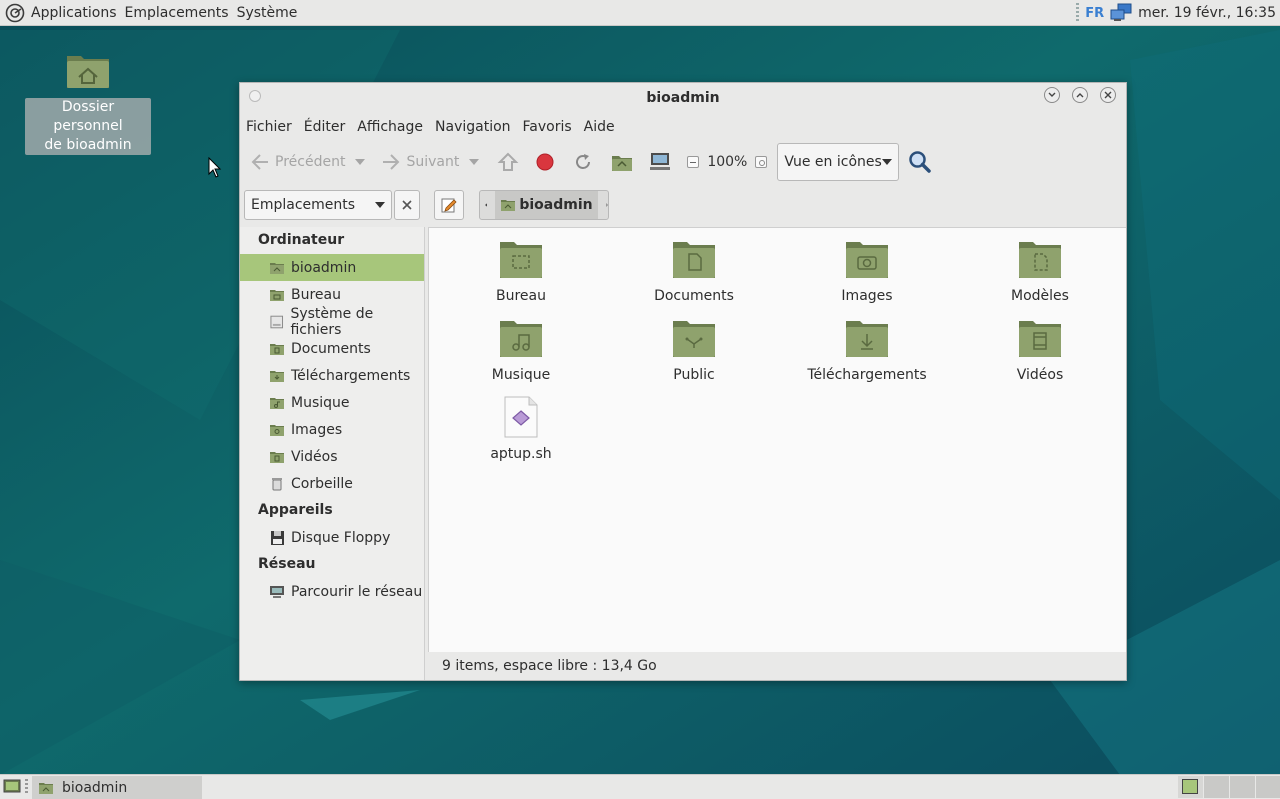 The width and height of the screenshot is (1280, 799). I want to click on file-item: Bureau, so click(521, 271).